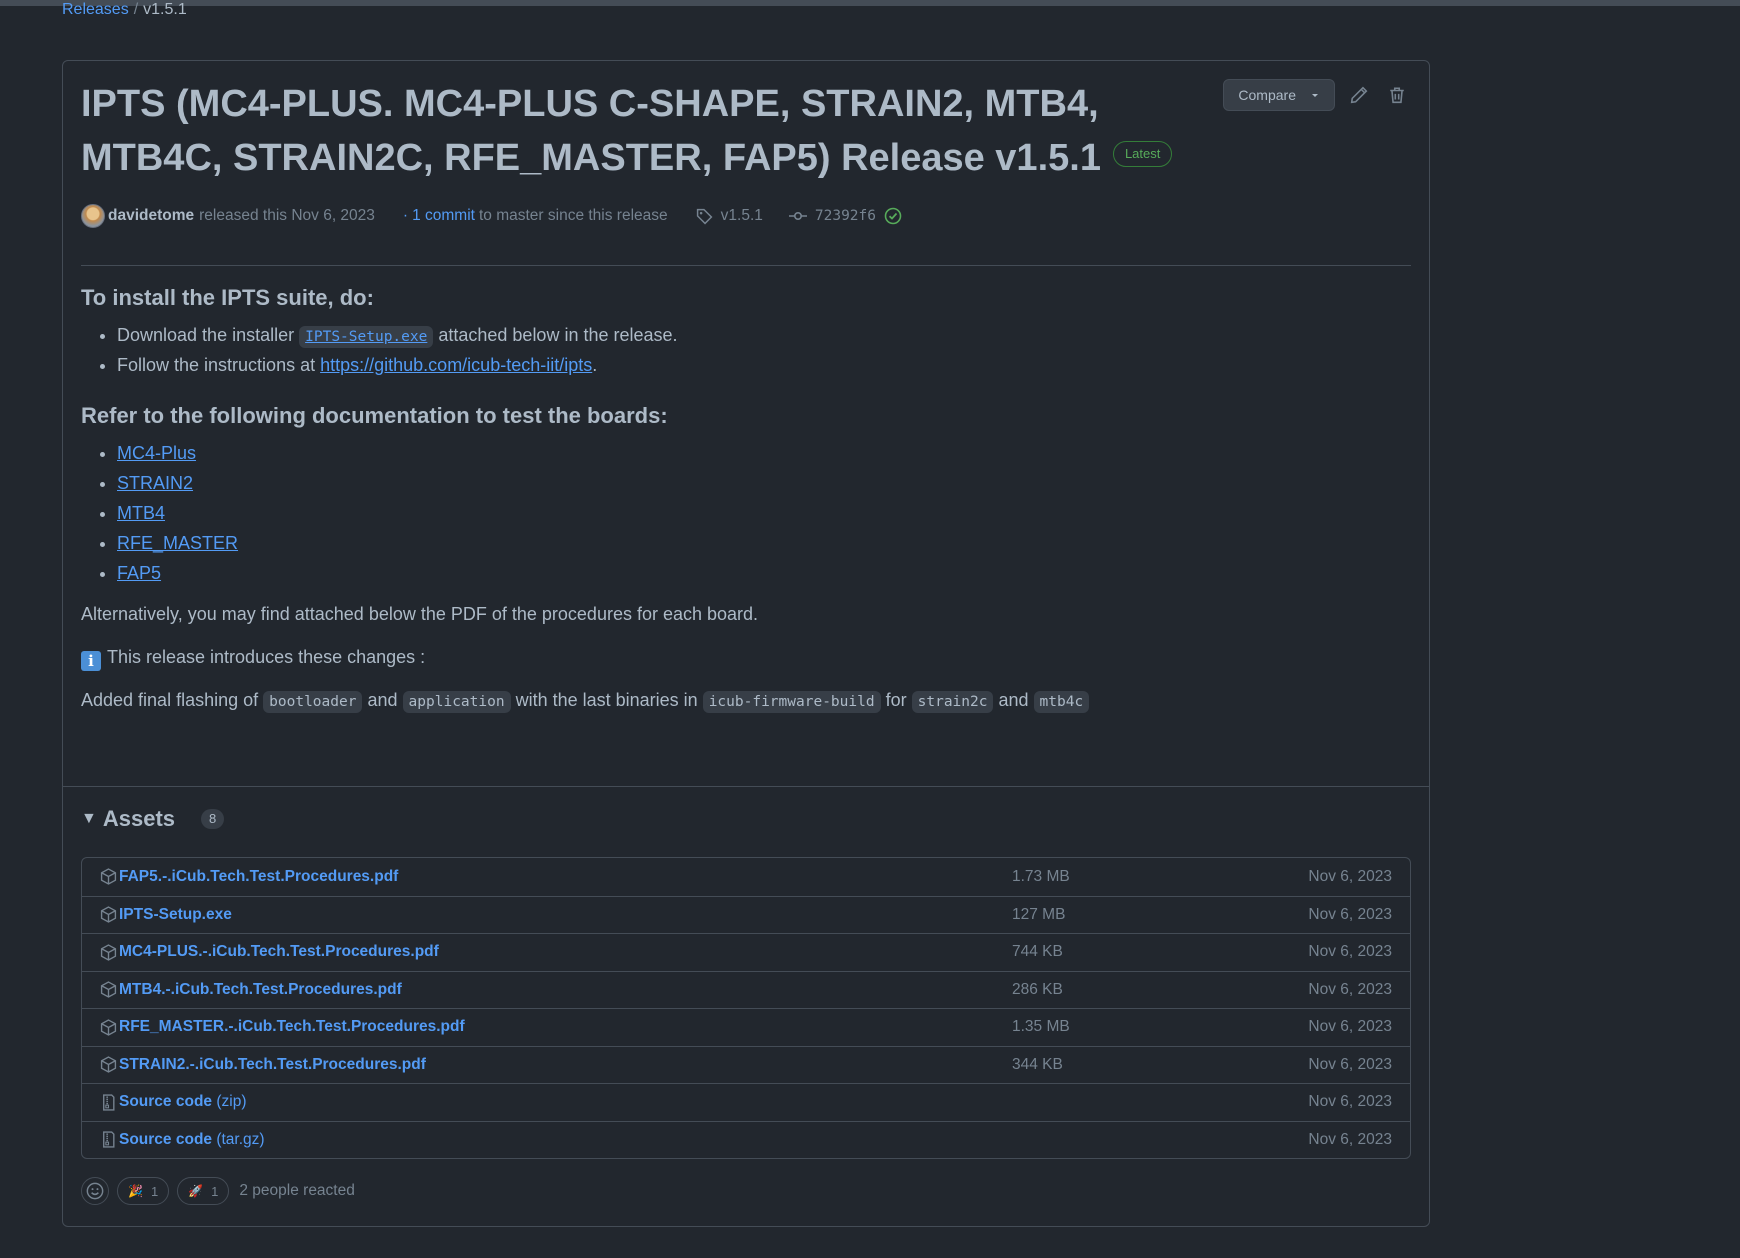  Describe the element at coordinates (154, 1191) in the screenshot. I see `tada-count: 1` at that location.